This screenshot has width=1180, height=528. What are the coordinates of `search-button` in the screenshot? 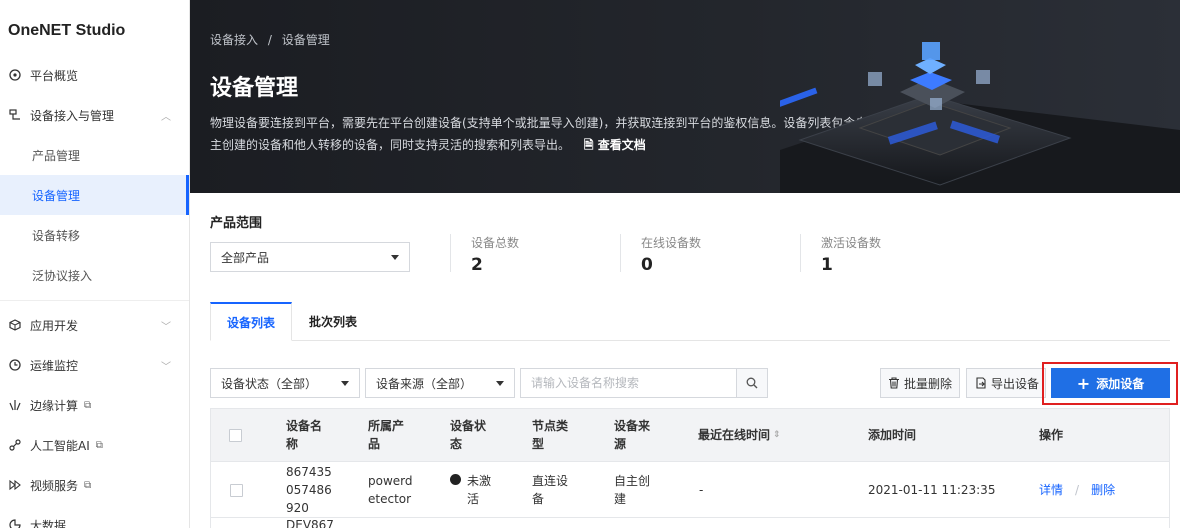 It's located at (751, 383).